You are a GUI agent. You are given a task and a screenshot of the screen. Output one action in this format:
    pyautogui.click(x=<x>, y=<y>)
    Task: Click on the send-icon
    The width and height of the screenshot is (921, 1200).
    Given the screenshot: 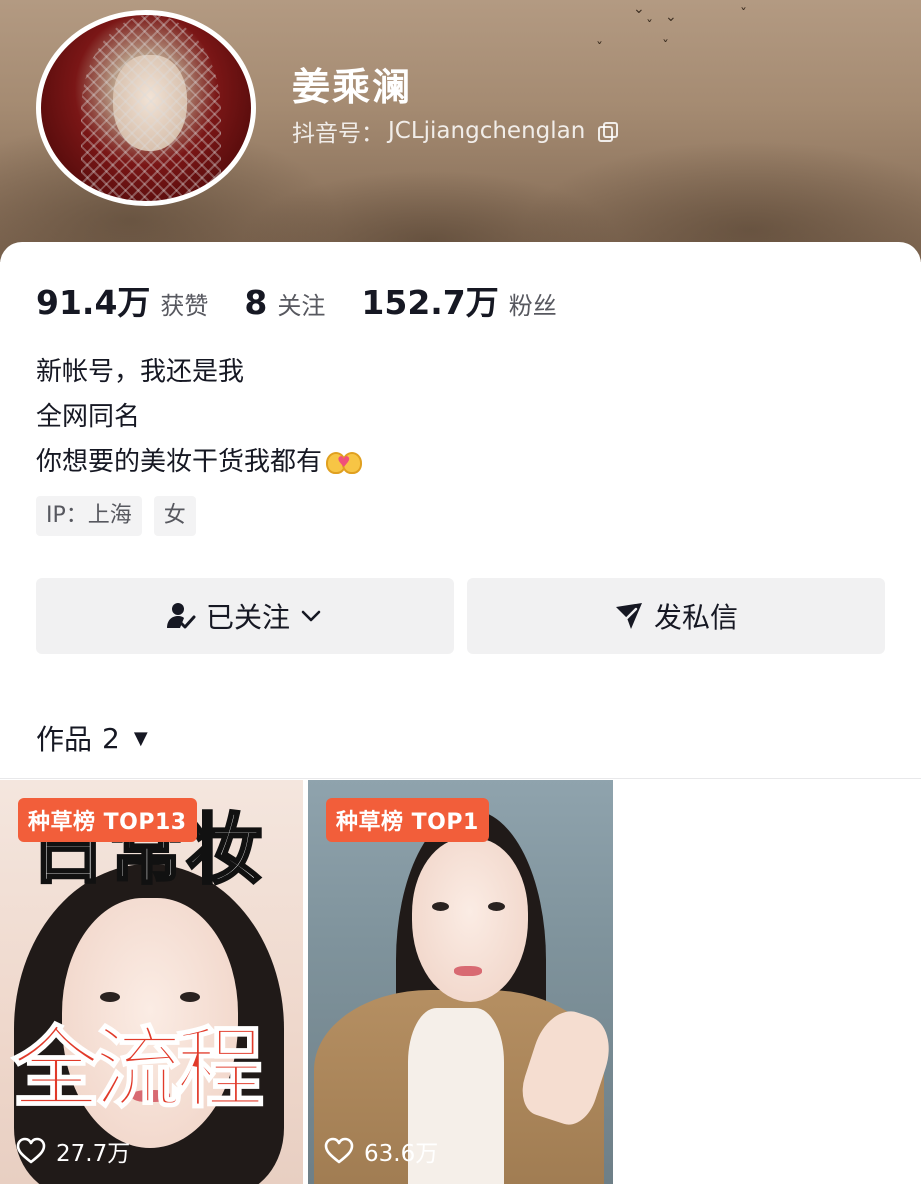 What is the action you would take?
    pyautogui.click(x=628, y=616)
    